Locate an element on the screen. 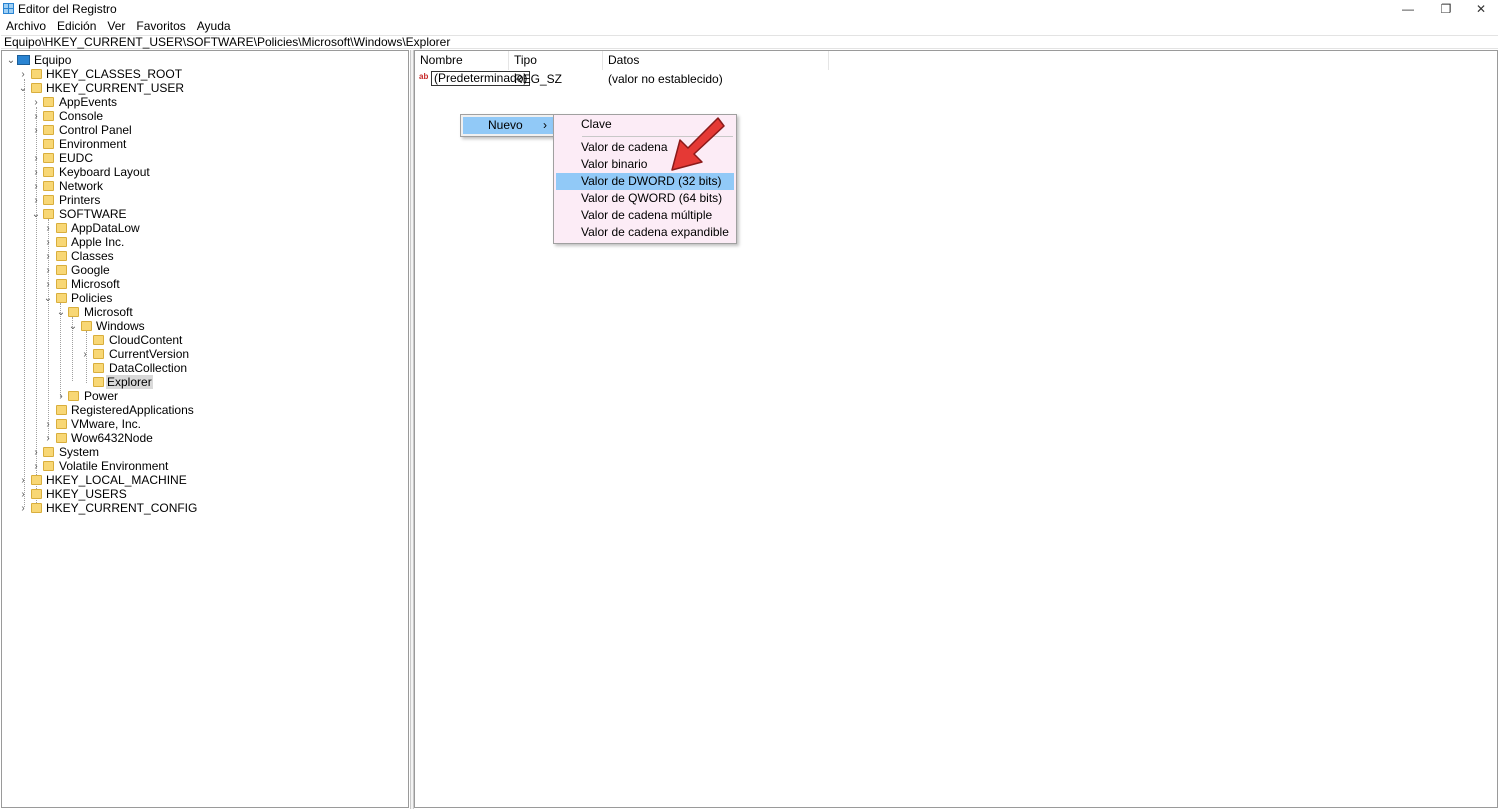 The width and height of the screenshot is (1500, 809). tree-item-label: Control Panel is located at coordinates (95, 130).